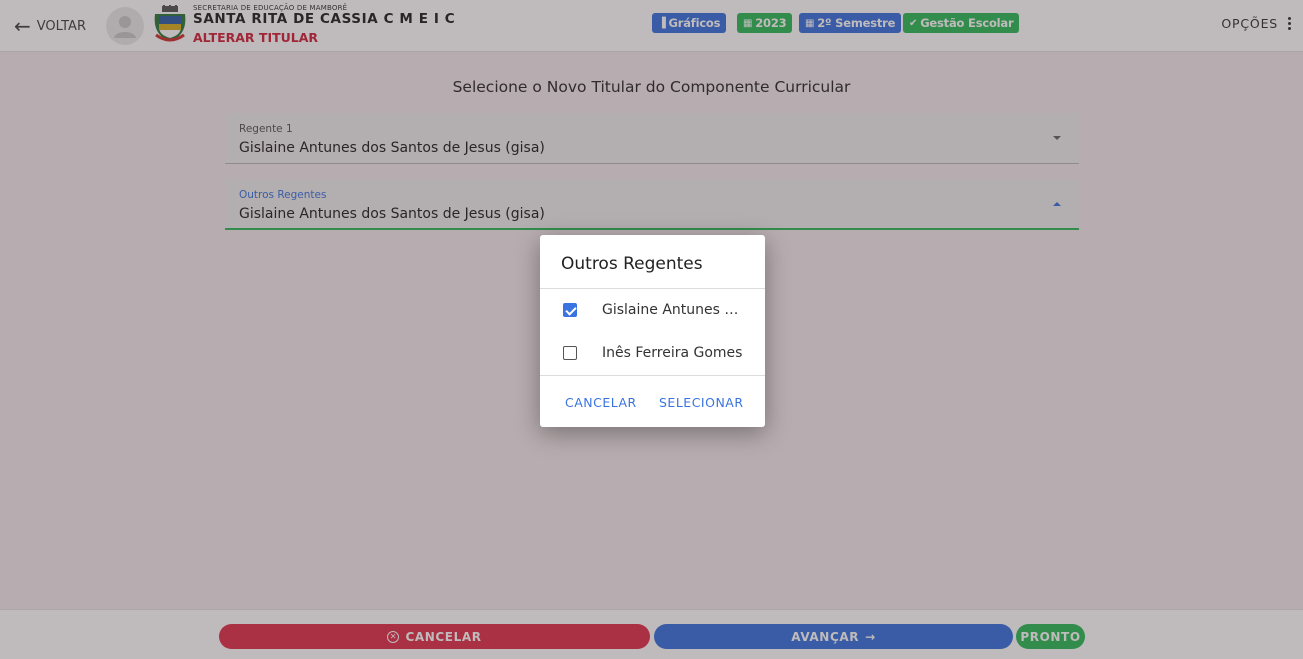 The image size is (1303, 659). I want to click on checkbox-checked, so click(570, 310).